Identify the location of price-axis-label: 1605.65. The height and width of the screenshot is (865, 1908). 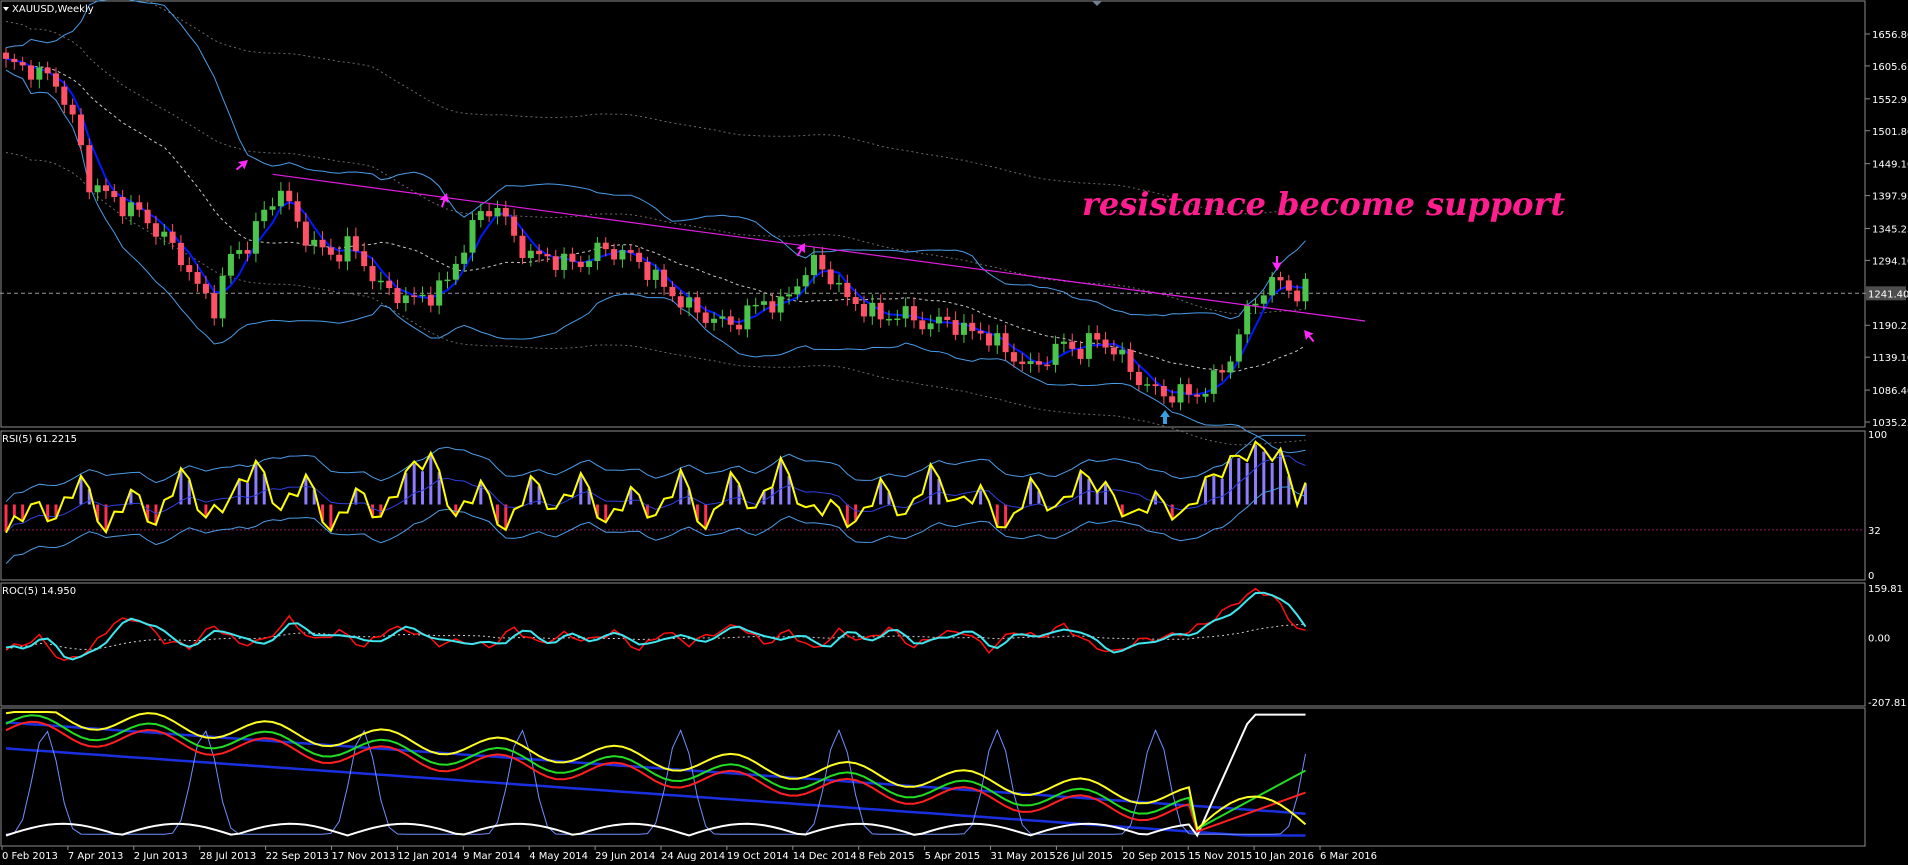
(1890, 67).